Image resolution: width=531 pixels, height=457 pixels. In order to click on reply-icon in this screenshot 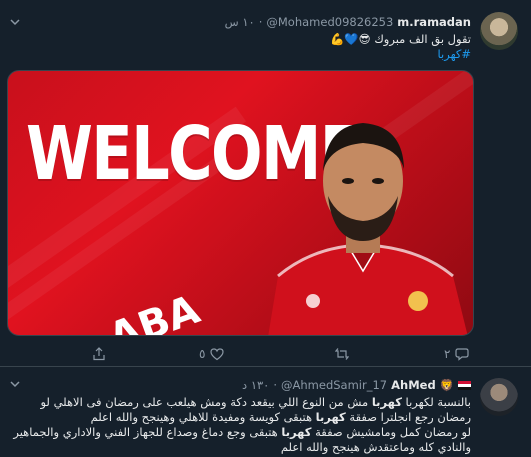, I will do `click(462, 354)`.